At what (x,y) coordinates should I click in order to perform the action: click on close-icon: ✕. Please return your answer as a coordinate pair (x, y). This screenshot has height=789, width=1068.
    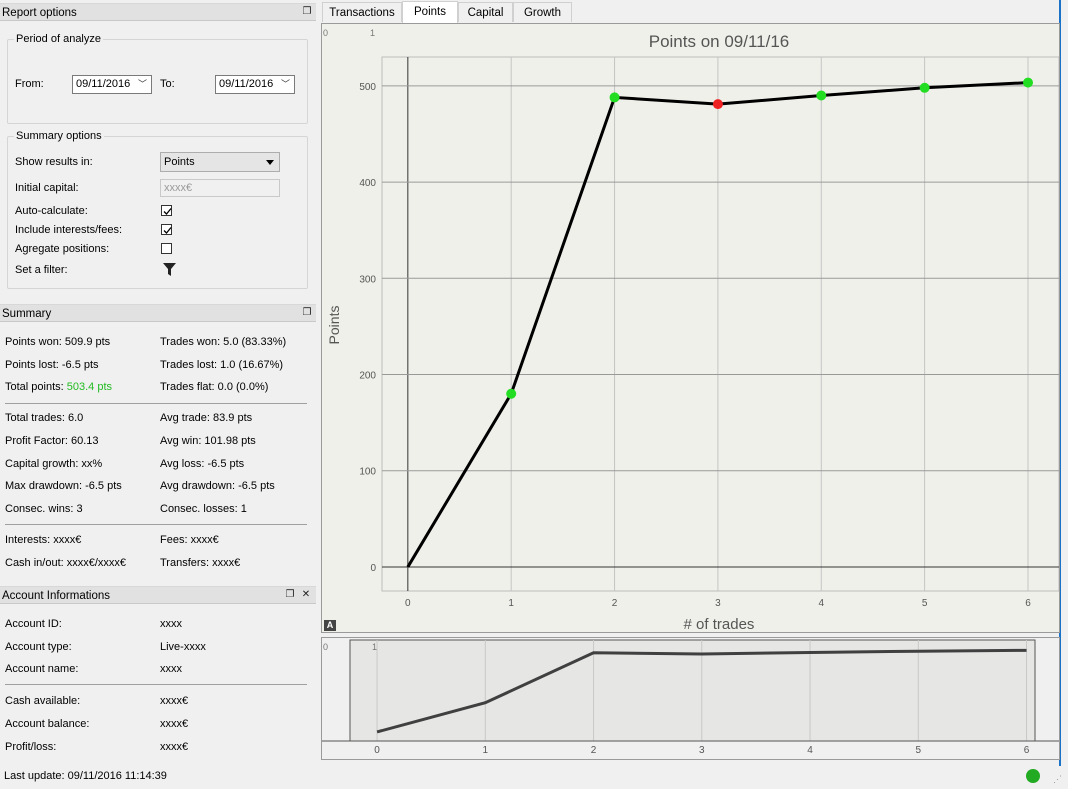
    Looking at the image, I should click on (306, 595).